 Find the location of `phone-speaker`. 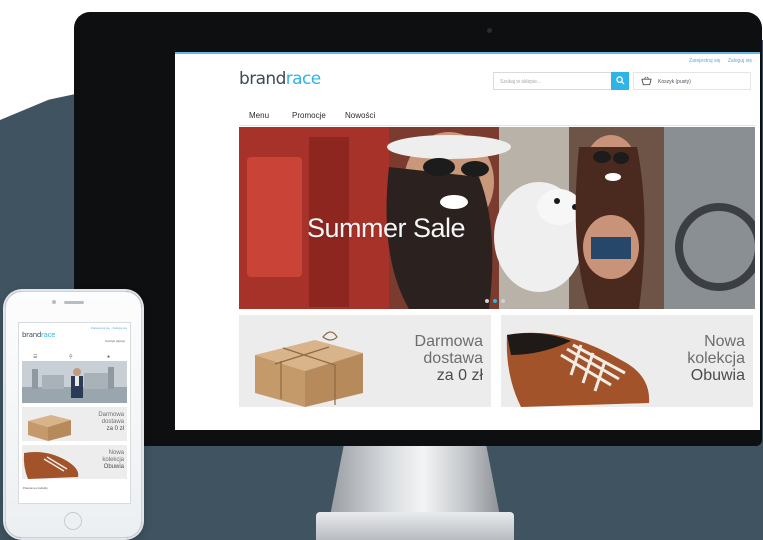

phone-speaker is located at coordinates (74, 302).